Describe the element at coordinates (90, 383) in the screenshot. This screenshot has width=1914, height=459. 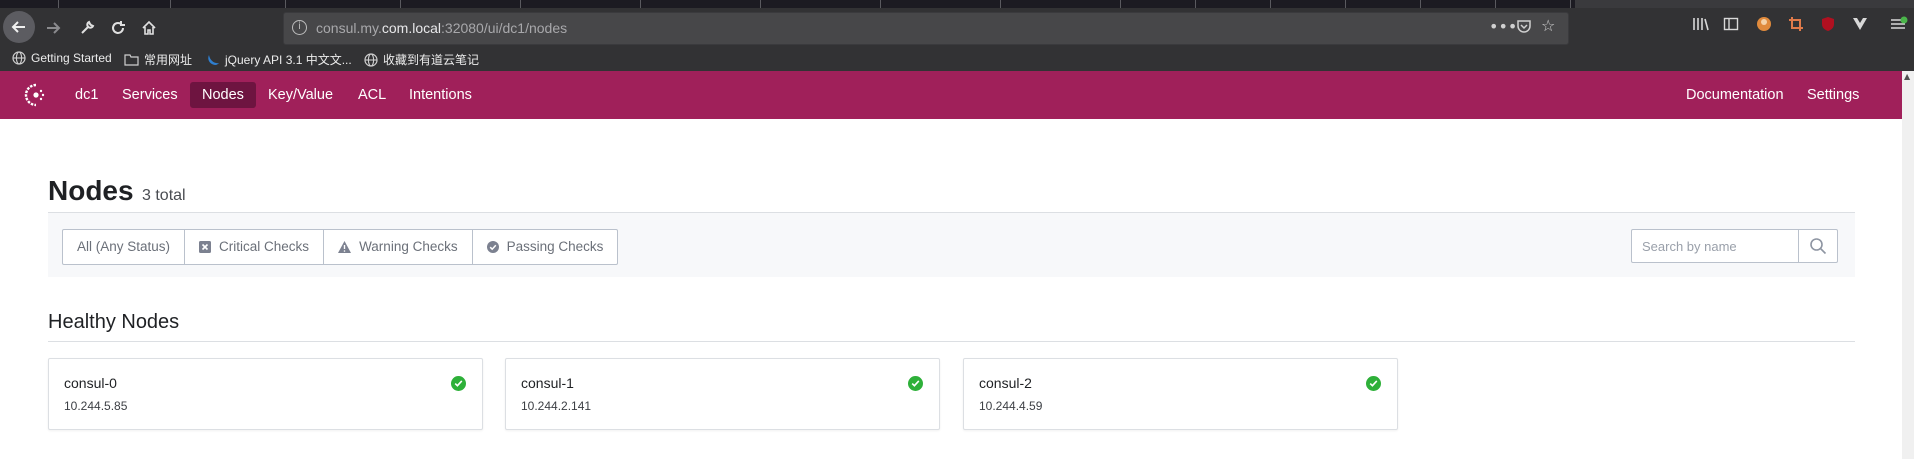
I see `node-name: consul-0` at that location.